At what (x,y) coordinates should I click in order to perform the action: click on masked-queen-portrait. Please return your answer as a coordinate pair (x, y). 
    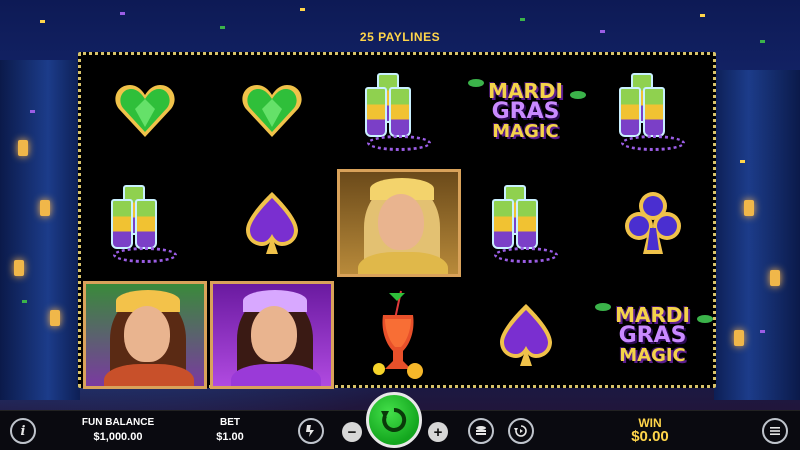
    Looking at the image, I should click on (398, 223).